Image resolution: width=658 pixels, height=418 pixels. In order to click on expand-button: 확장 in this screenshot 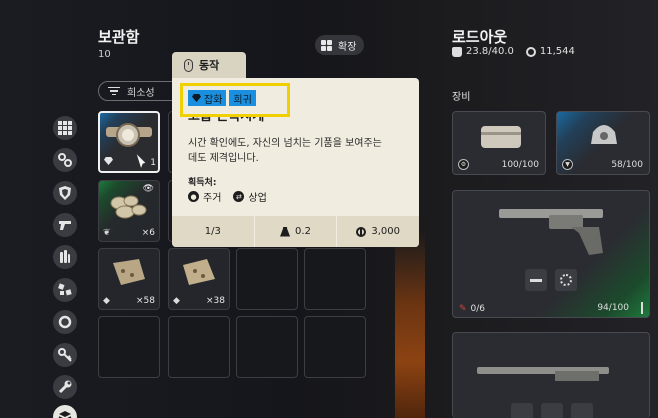, I will do `click(340, 45)`.